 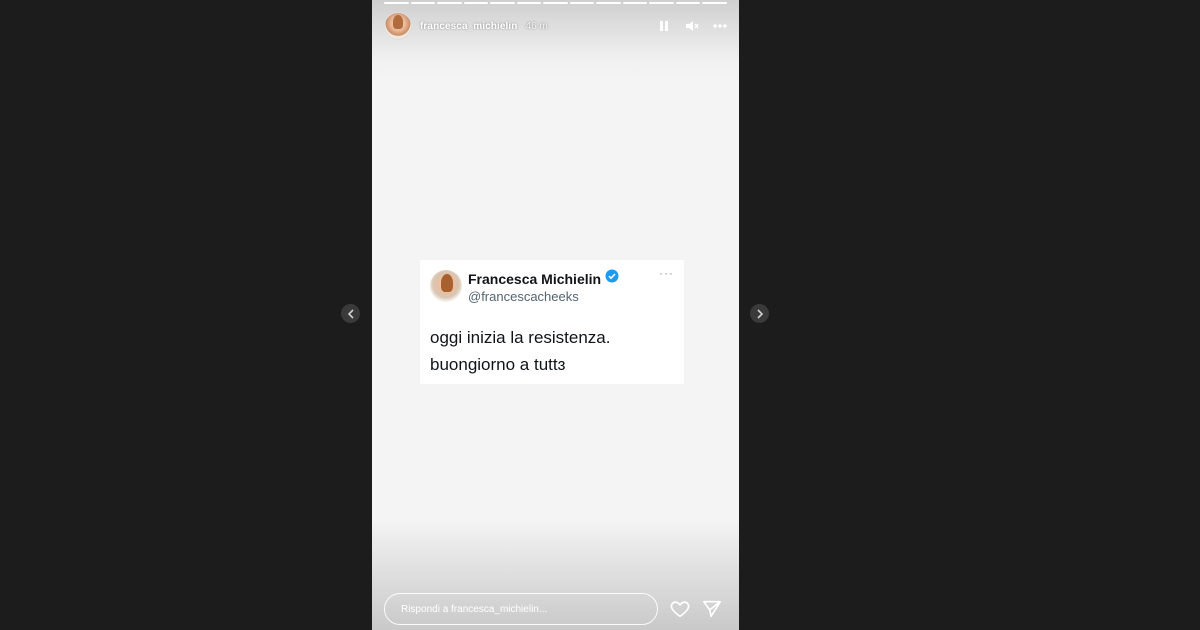 What do you see at coordinates (612, 278) in the screenshot?
I see `verified-badge-icon` at bounding box center [612, 278].